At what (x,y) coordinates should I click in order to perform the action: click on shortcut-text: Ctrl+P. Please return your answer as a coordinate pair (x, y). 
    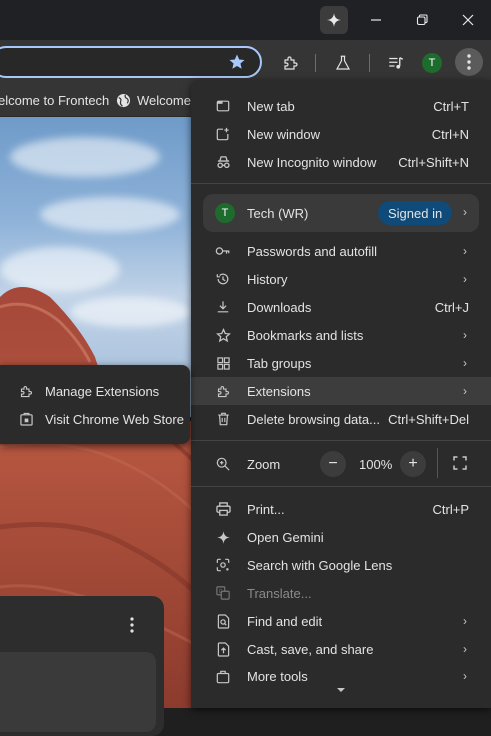
    Looking at the image, I should click on (450, 509).